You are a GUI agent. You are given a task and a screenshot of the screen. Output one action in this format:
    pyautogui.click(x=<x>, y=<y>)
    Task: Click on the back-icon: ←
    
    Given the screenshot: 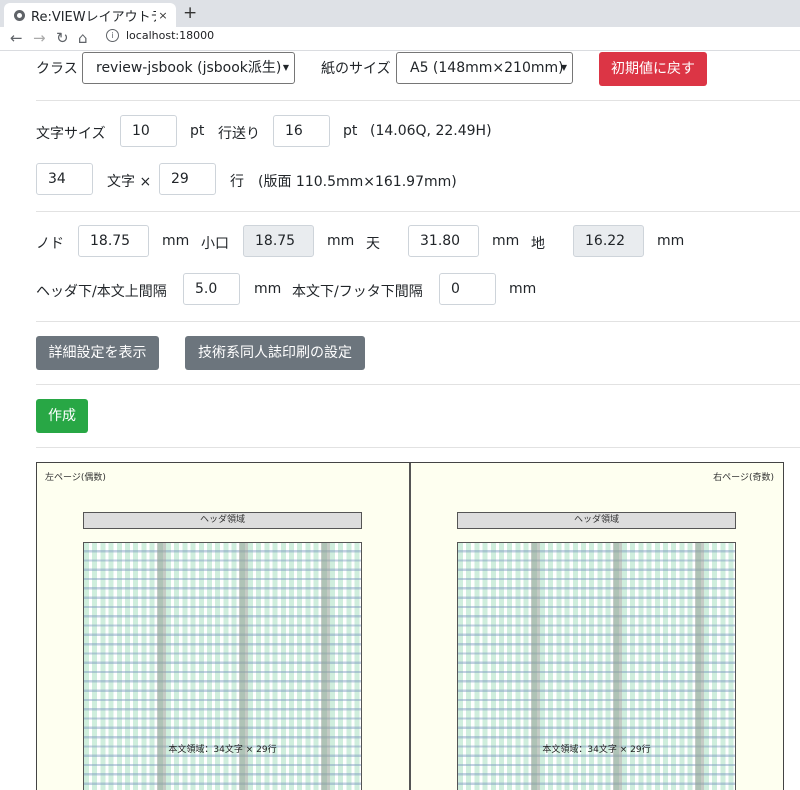 What is the action you would take?
    pyautogui.click(x=16, y=38)
    